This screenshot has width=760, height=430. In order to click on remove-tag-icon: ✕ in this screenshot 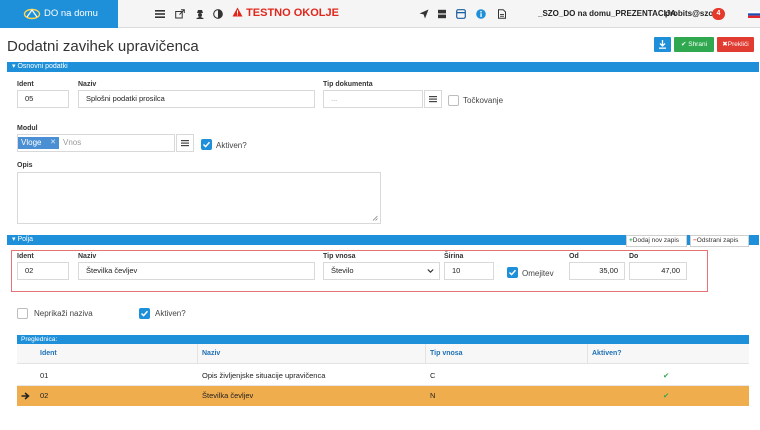, I will do `click(53, 143)`.